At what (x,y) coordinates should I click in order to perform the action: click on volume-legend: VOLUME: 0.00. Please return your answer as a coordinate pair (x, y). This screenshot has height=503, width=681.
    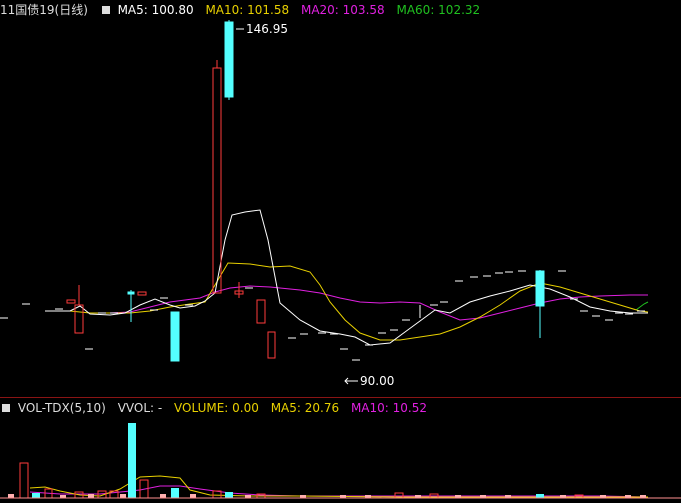
    Looking at the image, I should click on (216, 408).